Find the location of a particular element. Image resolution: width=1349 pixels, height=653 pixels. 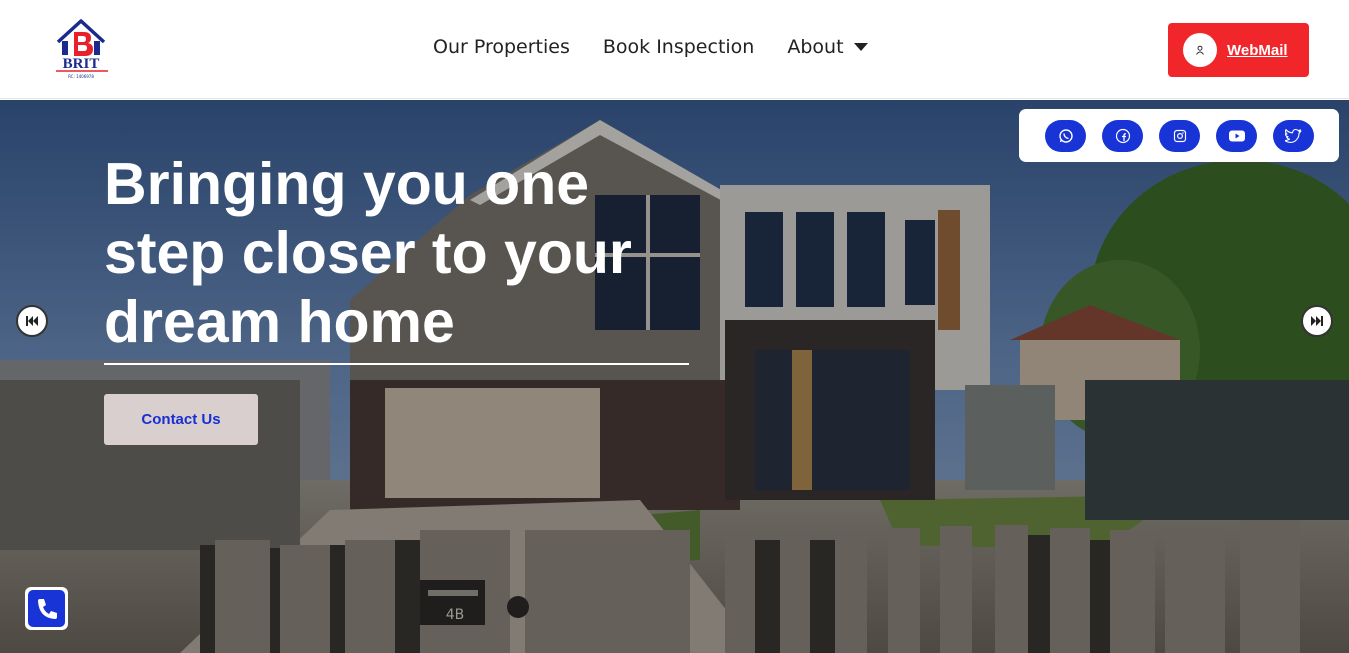

instagram-icon is located at coordinates (1179, 135).